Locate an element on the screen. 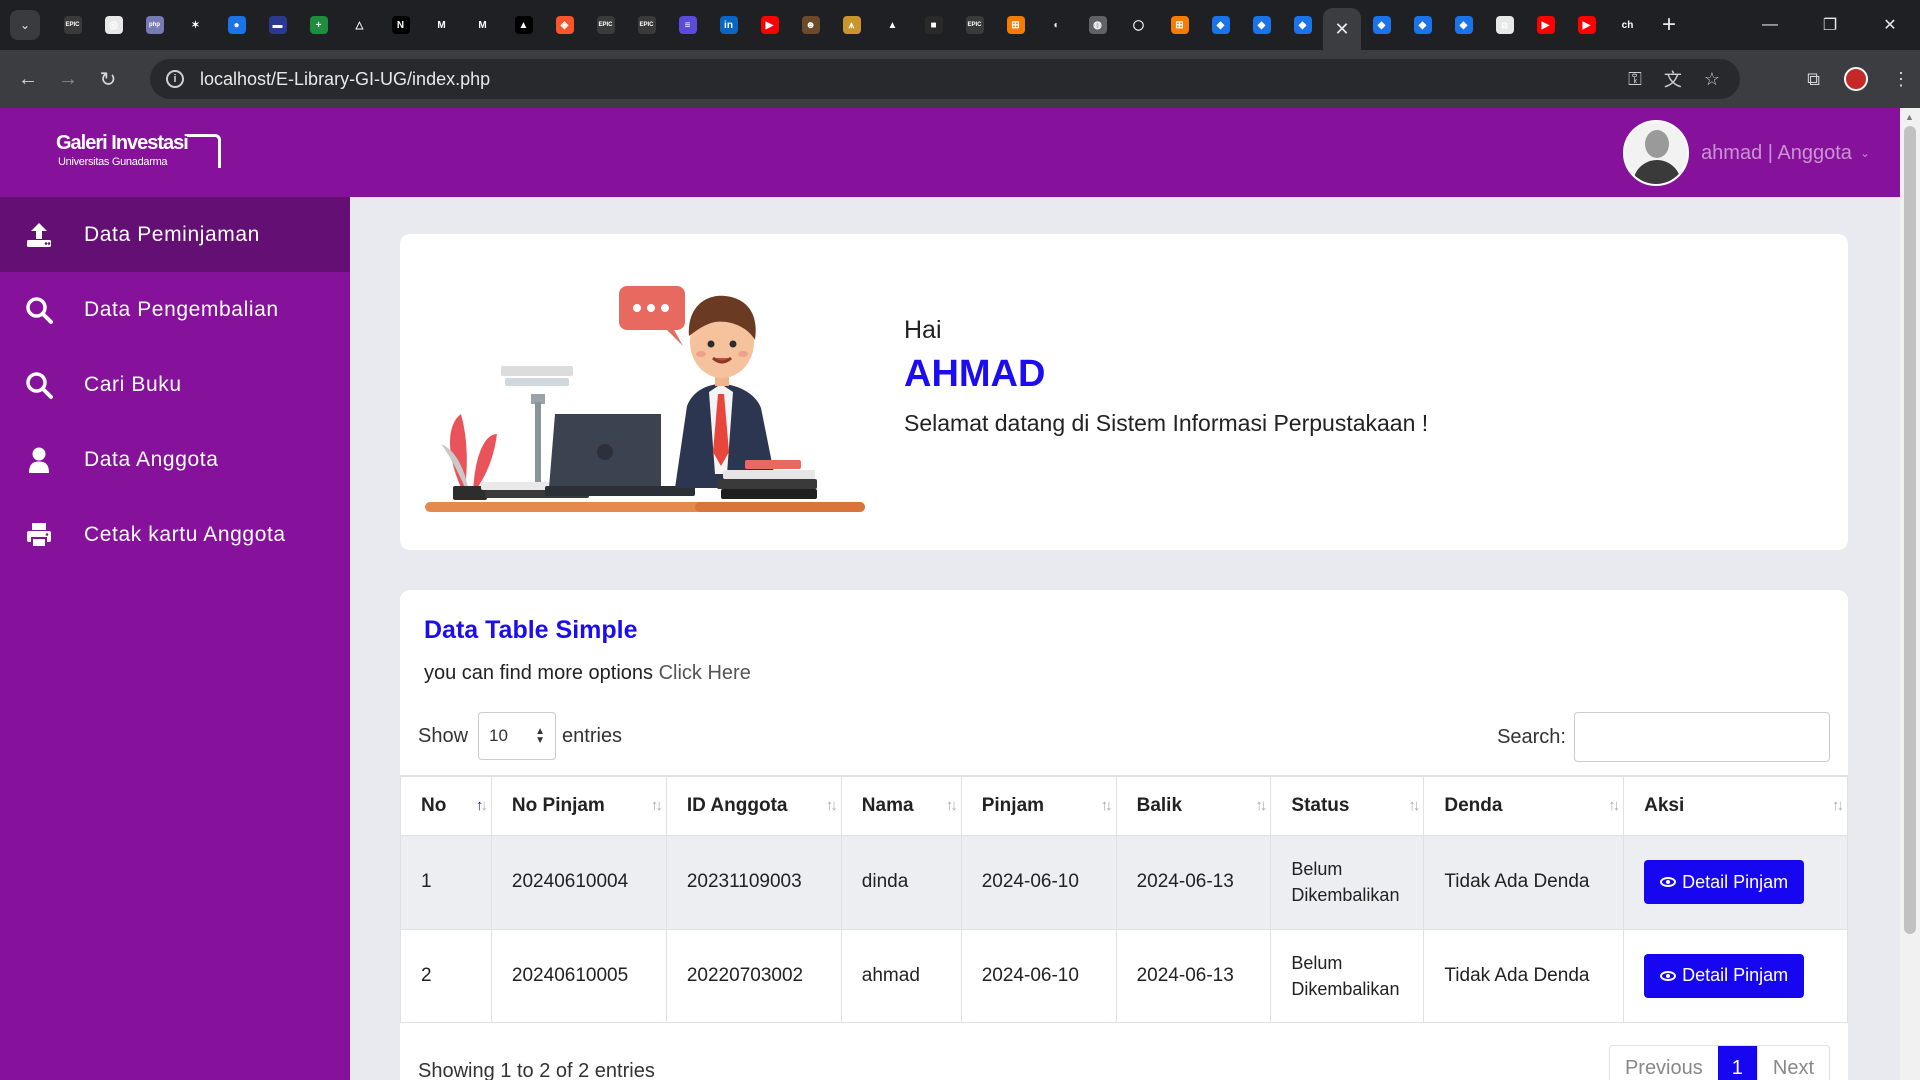  click-here-link: Click Here is located at coordinates (705, 673).